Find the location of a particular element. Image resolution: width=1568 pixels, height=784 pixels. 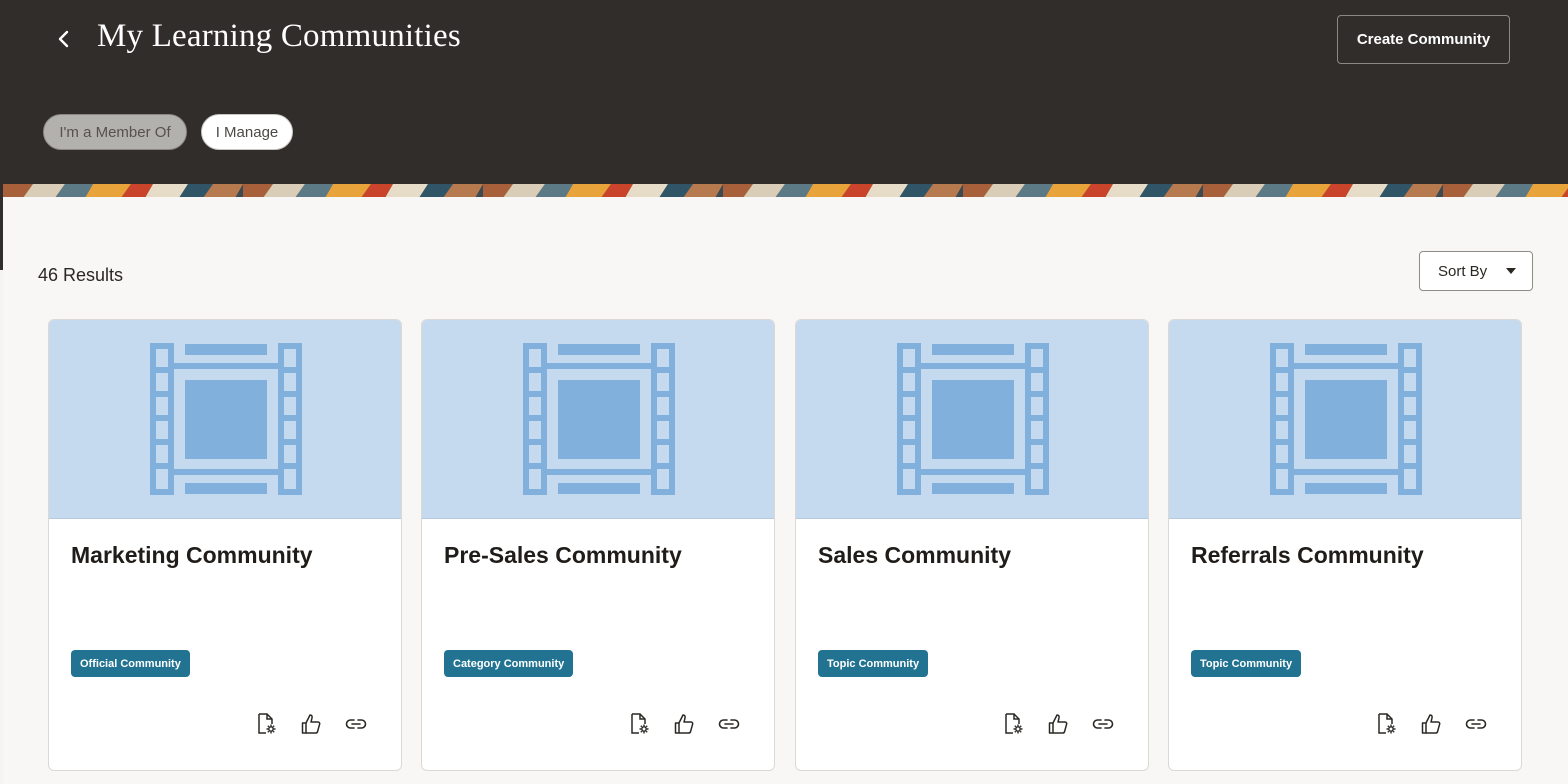

card-title: Referrals Community is located at coordinates (1307, 555).